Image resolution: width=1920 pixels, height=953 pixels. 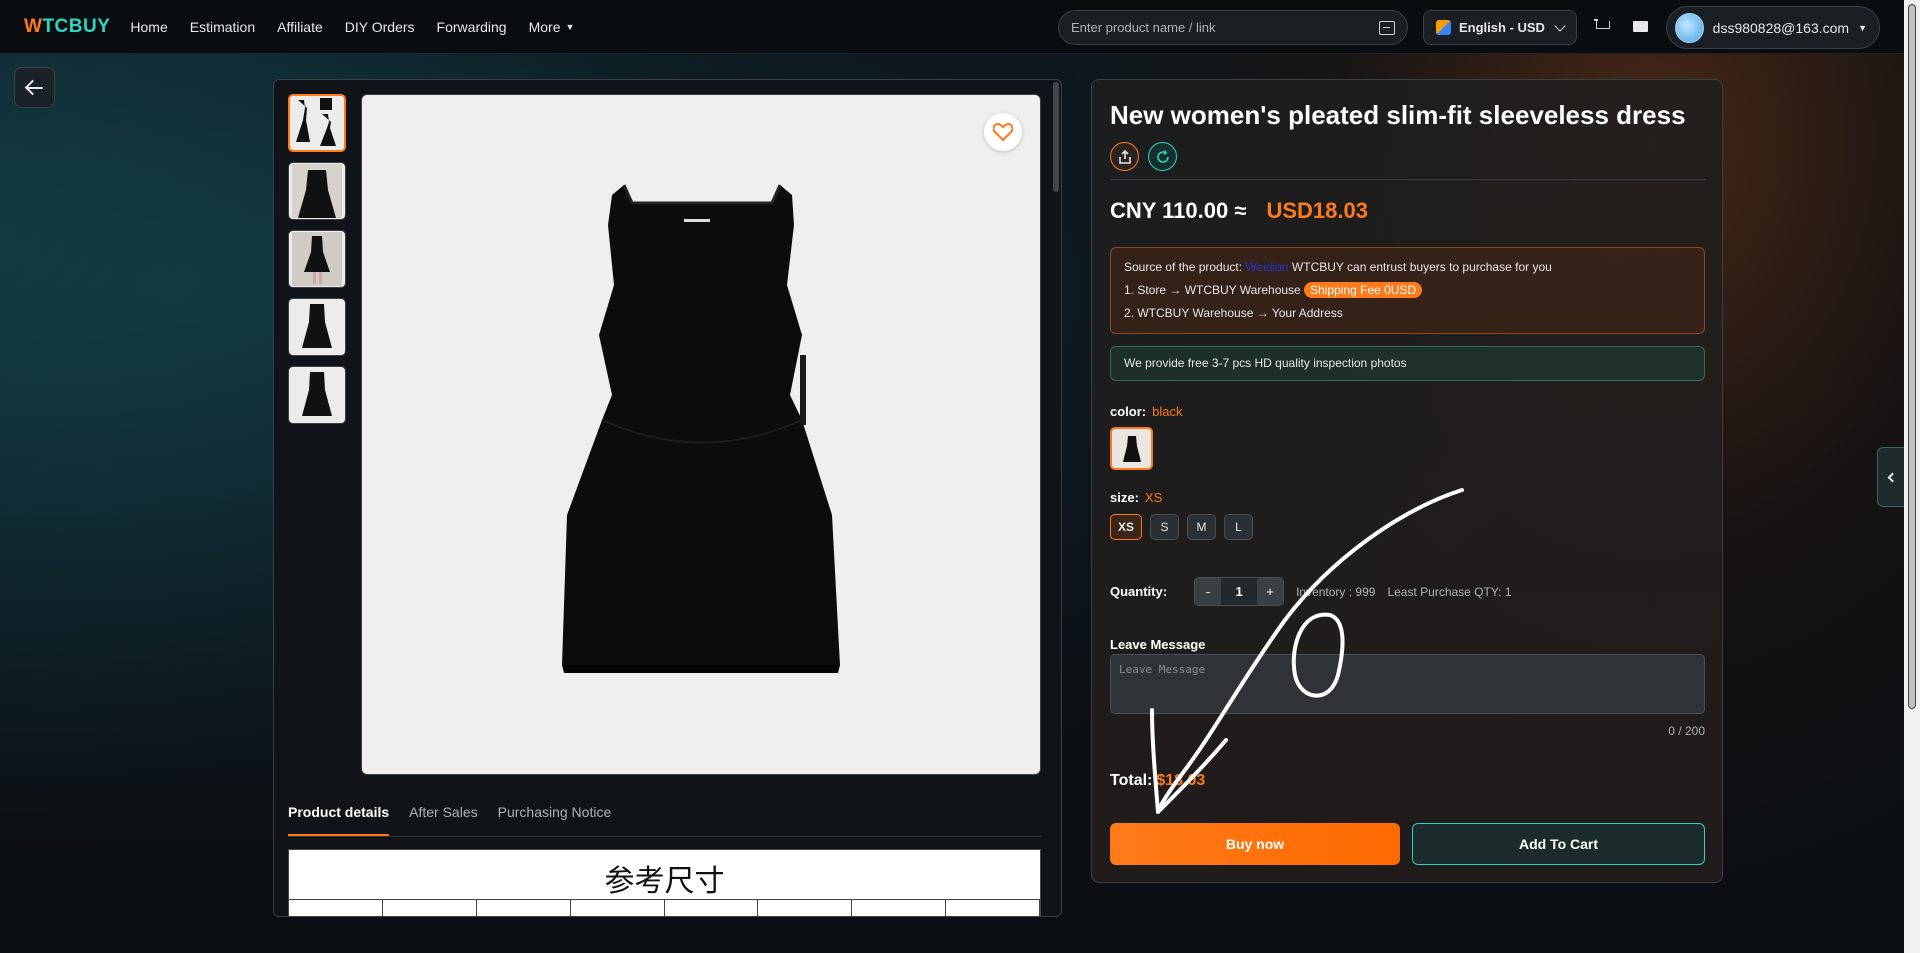 I want to click on size-chart-columns, so click(x=664, y=908).